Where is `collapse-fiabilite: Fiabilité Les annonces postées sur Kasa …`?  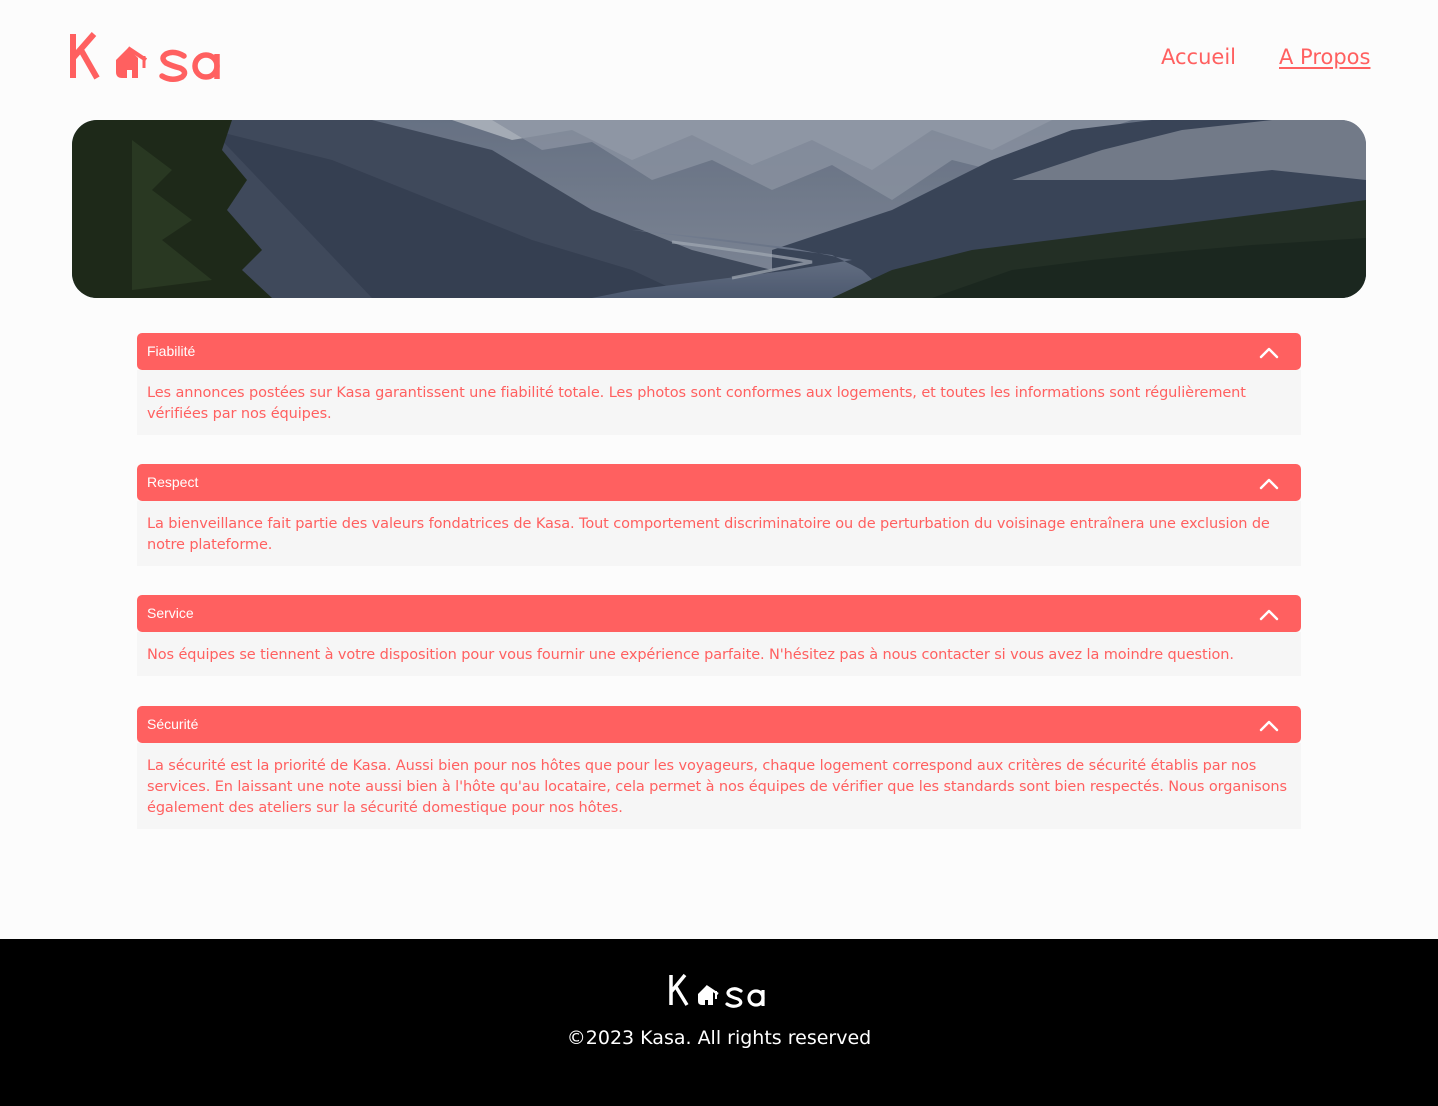 collapse-fiabilite: Fiabilité Les annonces postées sur Kasa … is located at coordinates (719, 384).